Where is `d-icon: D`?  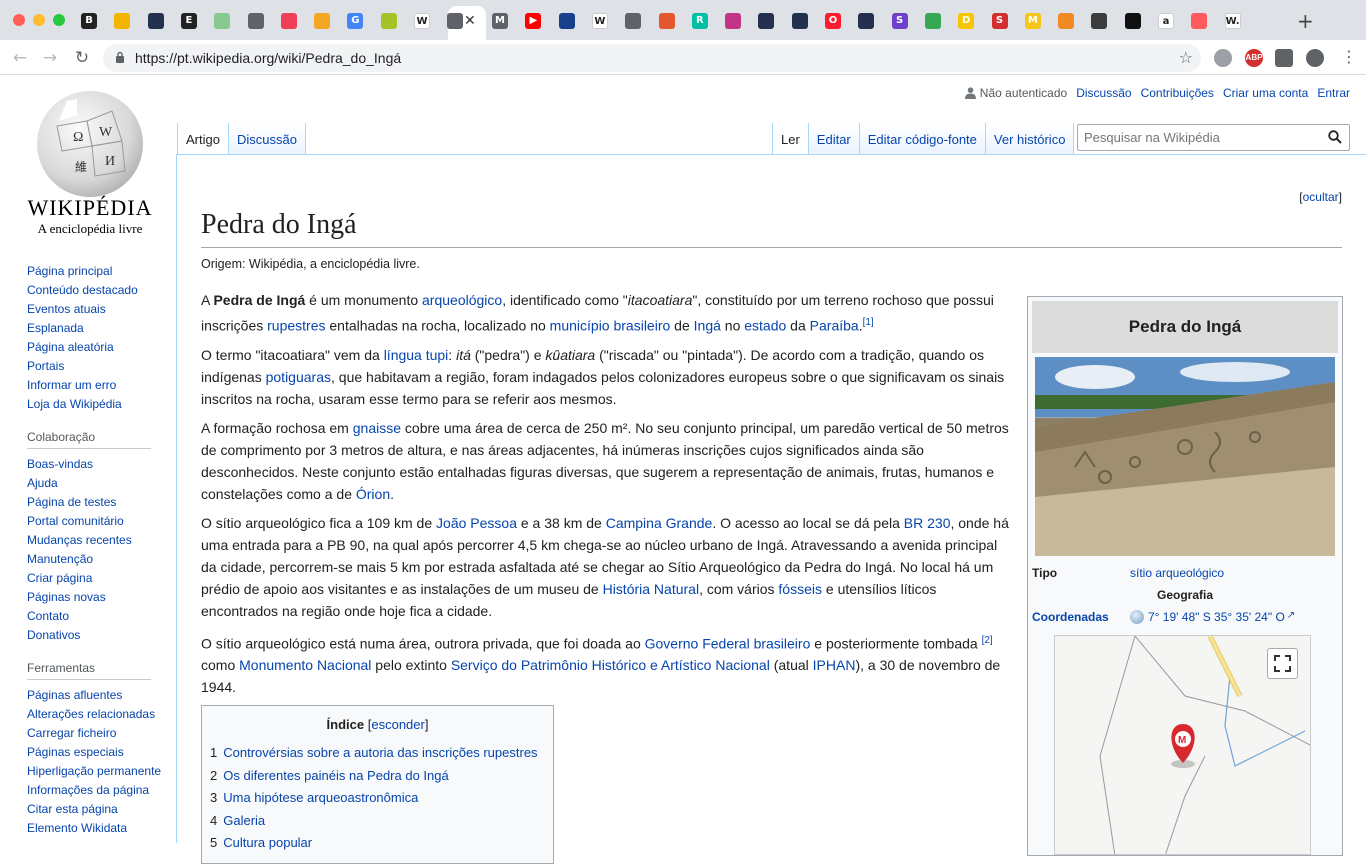 d-icon: D is located at coordinates (966, 21).